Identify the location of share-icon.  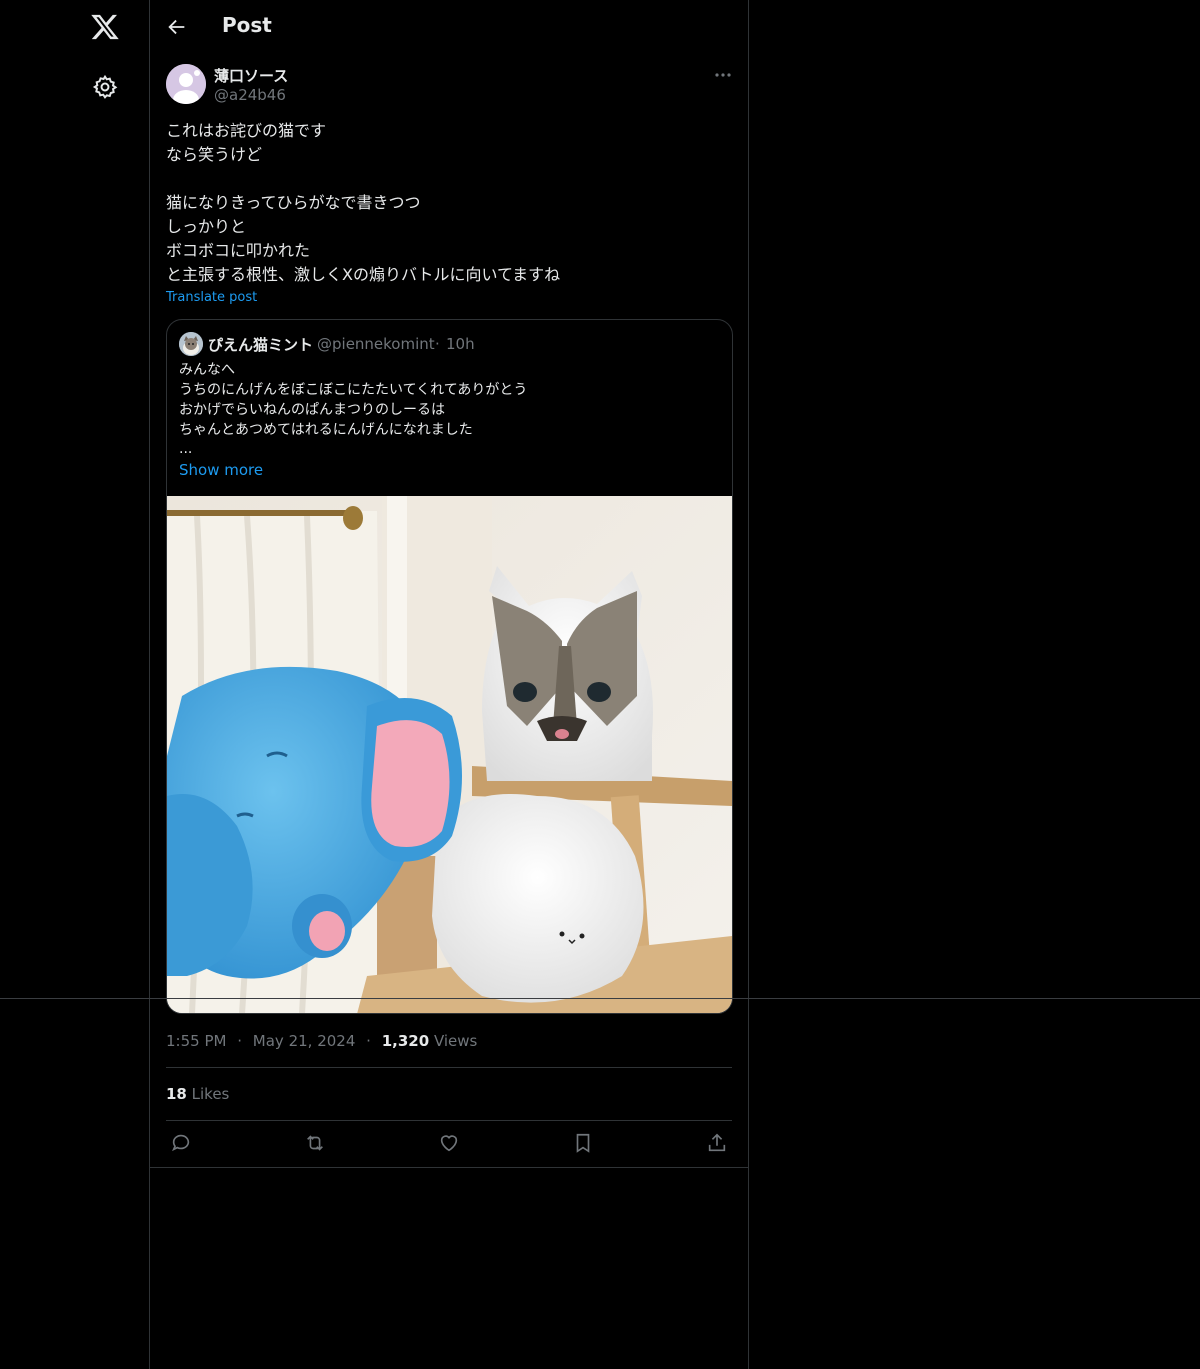
(717, 1143).